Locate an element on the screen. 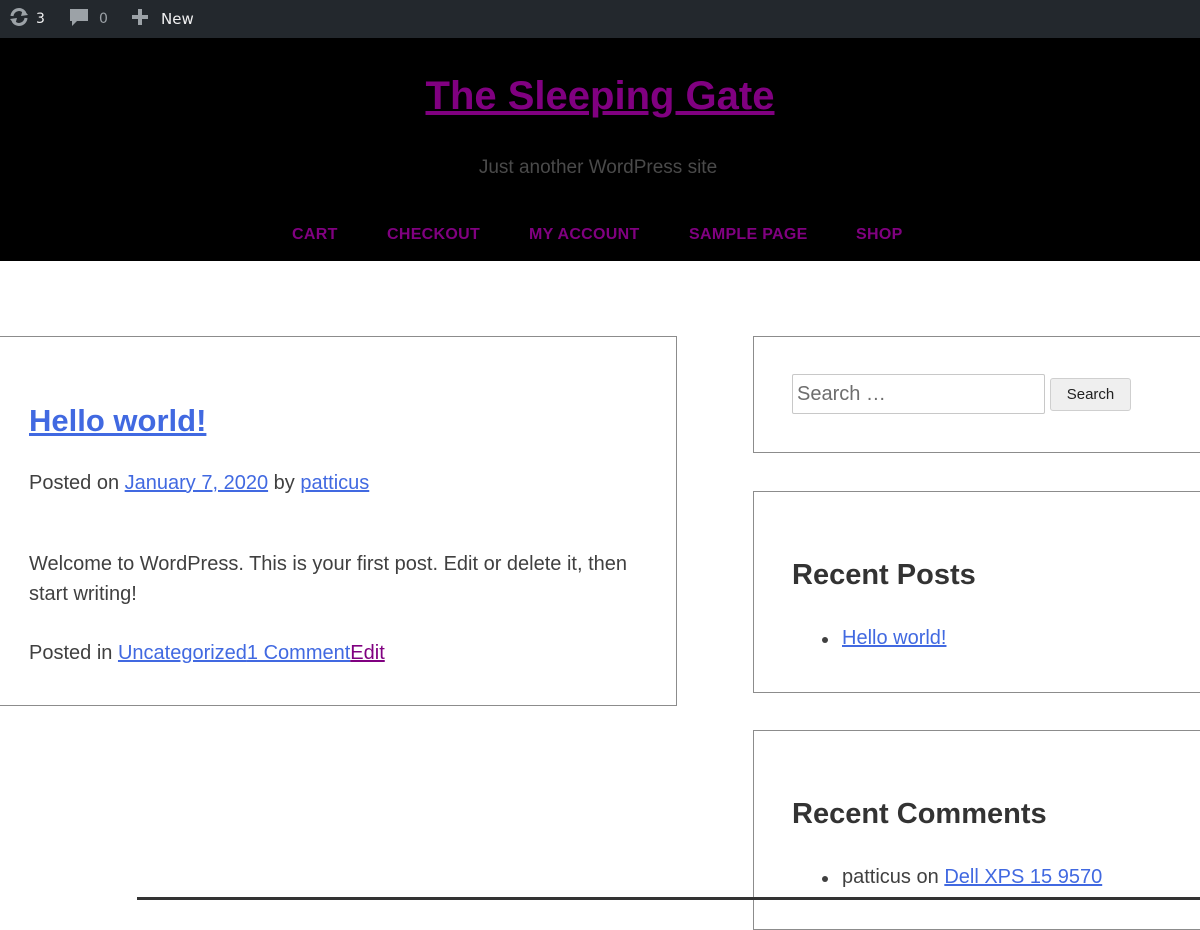 The width and height of the screenshot is (1200, 930). comments-count: 0 is located at coordinates (103, 19).